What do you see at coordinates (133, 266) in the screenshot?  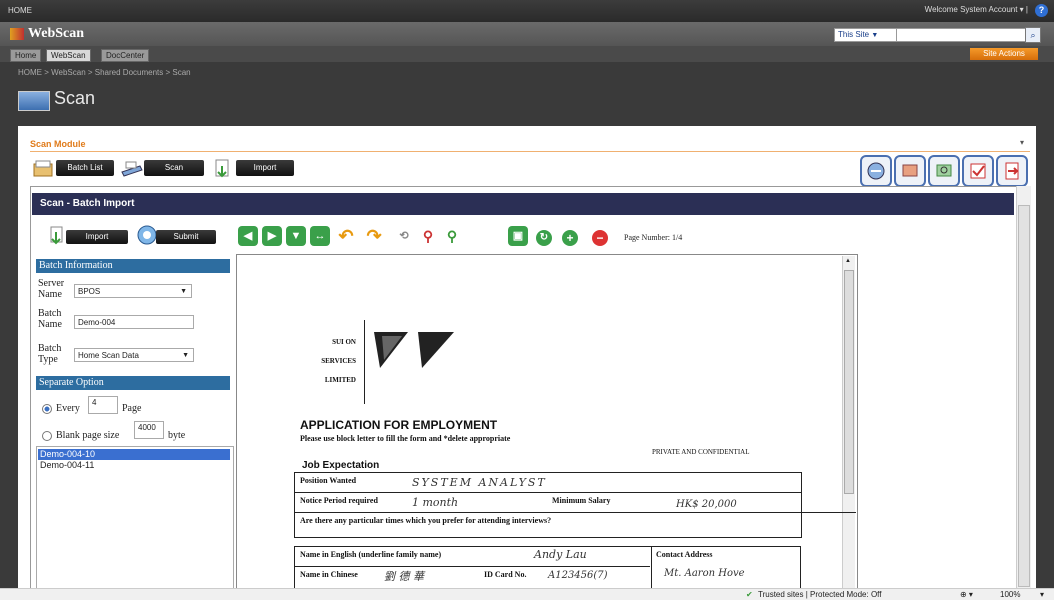 I see `batch-information-header: Batch Information` at bounding box center [133, 266].